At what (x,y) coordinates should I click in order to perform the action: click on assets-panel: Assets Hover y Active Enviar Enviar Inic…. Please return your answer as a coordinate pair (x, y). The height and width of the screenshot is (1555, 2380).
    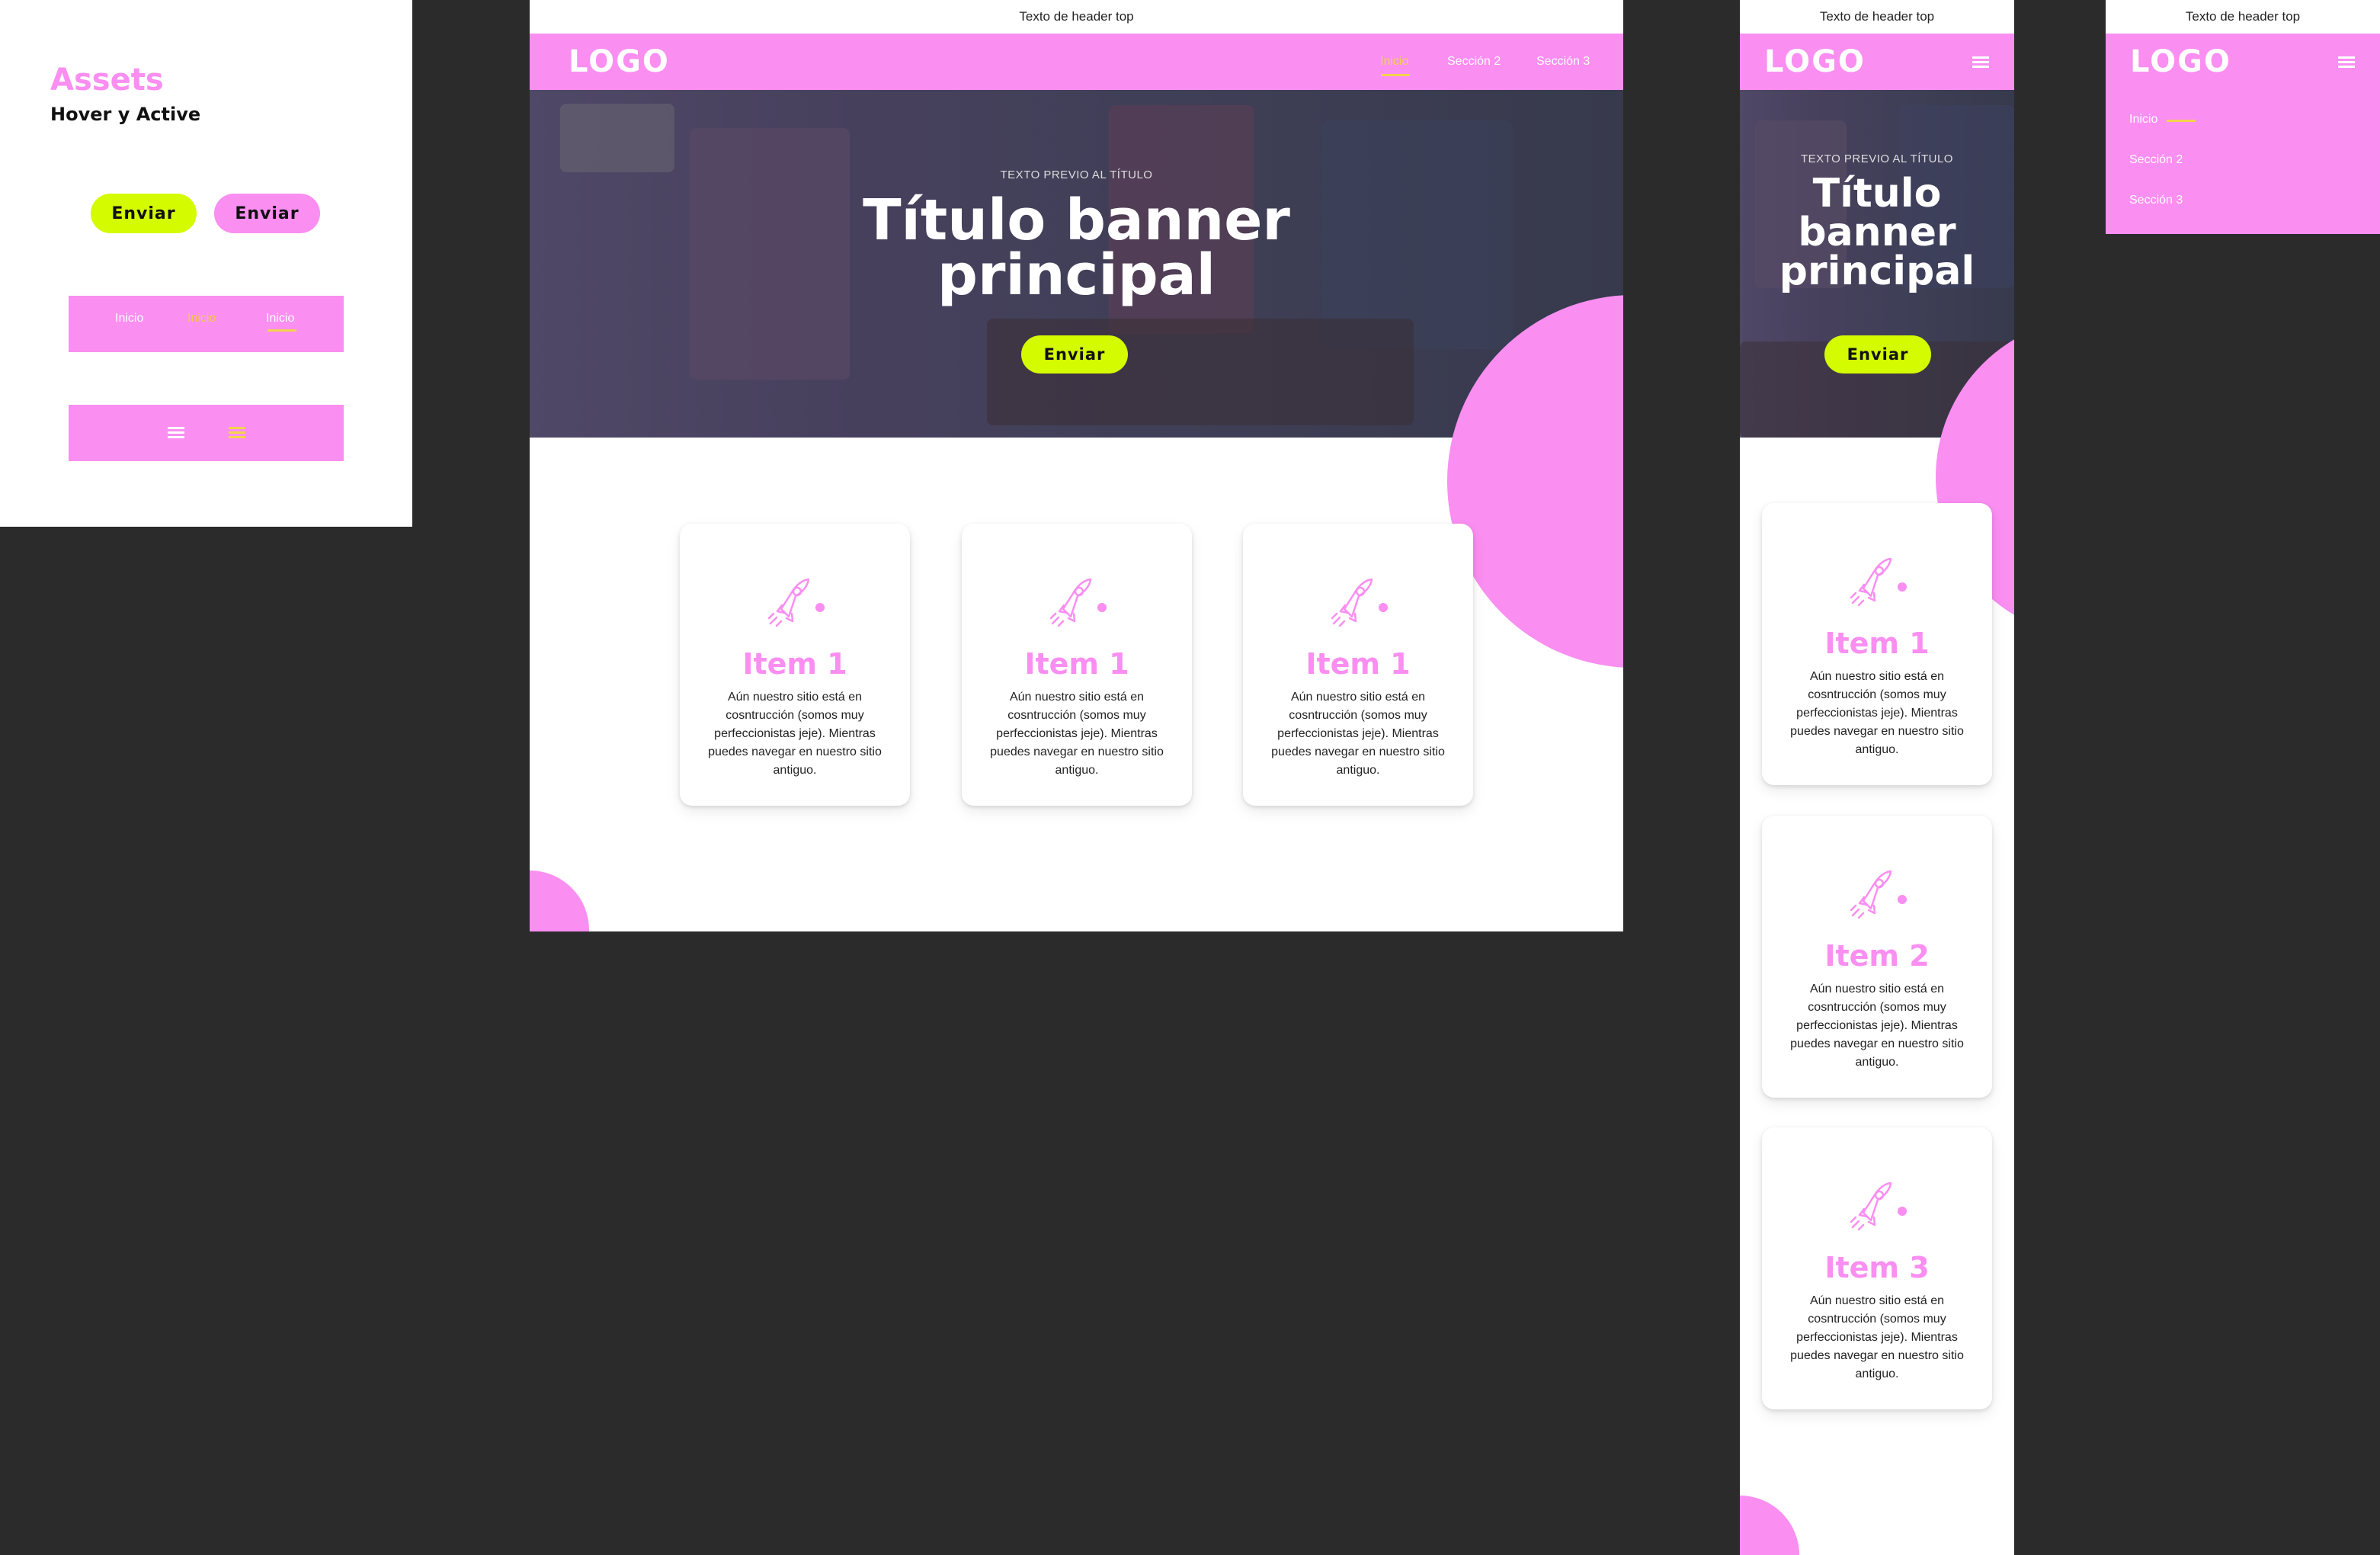
    Looking at the image, I should click on (206, 263).